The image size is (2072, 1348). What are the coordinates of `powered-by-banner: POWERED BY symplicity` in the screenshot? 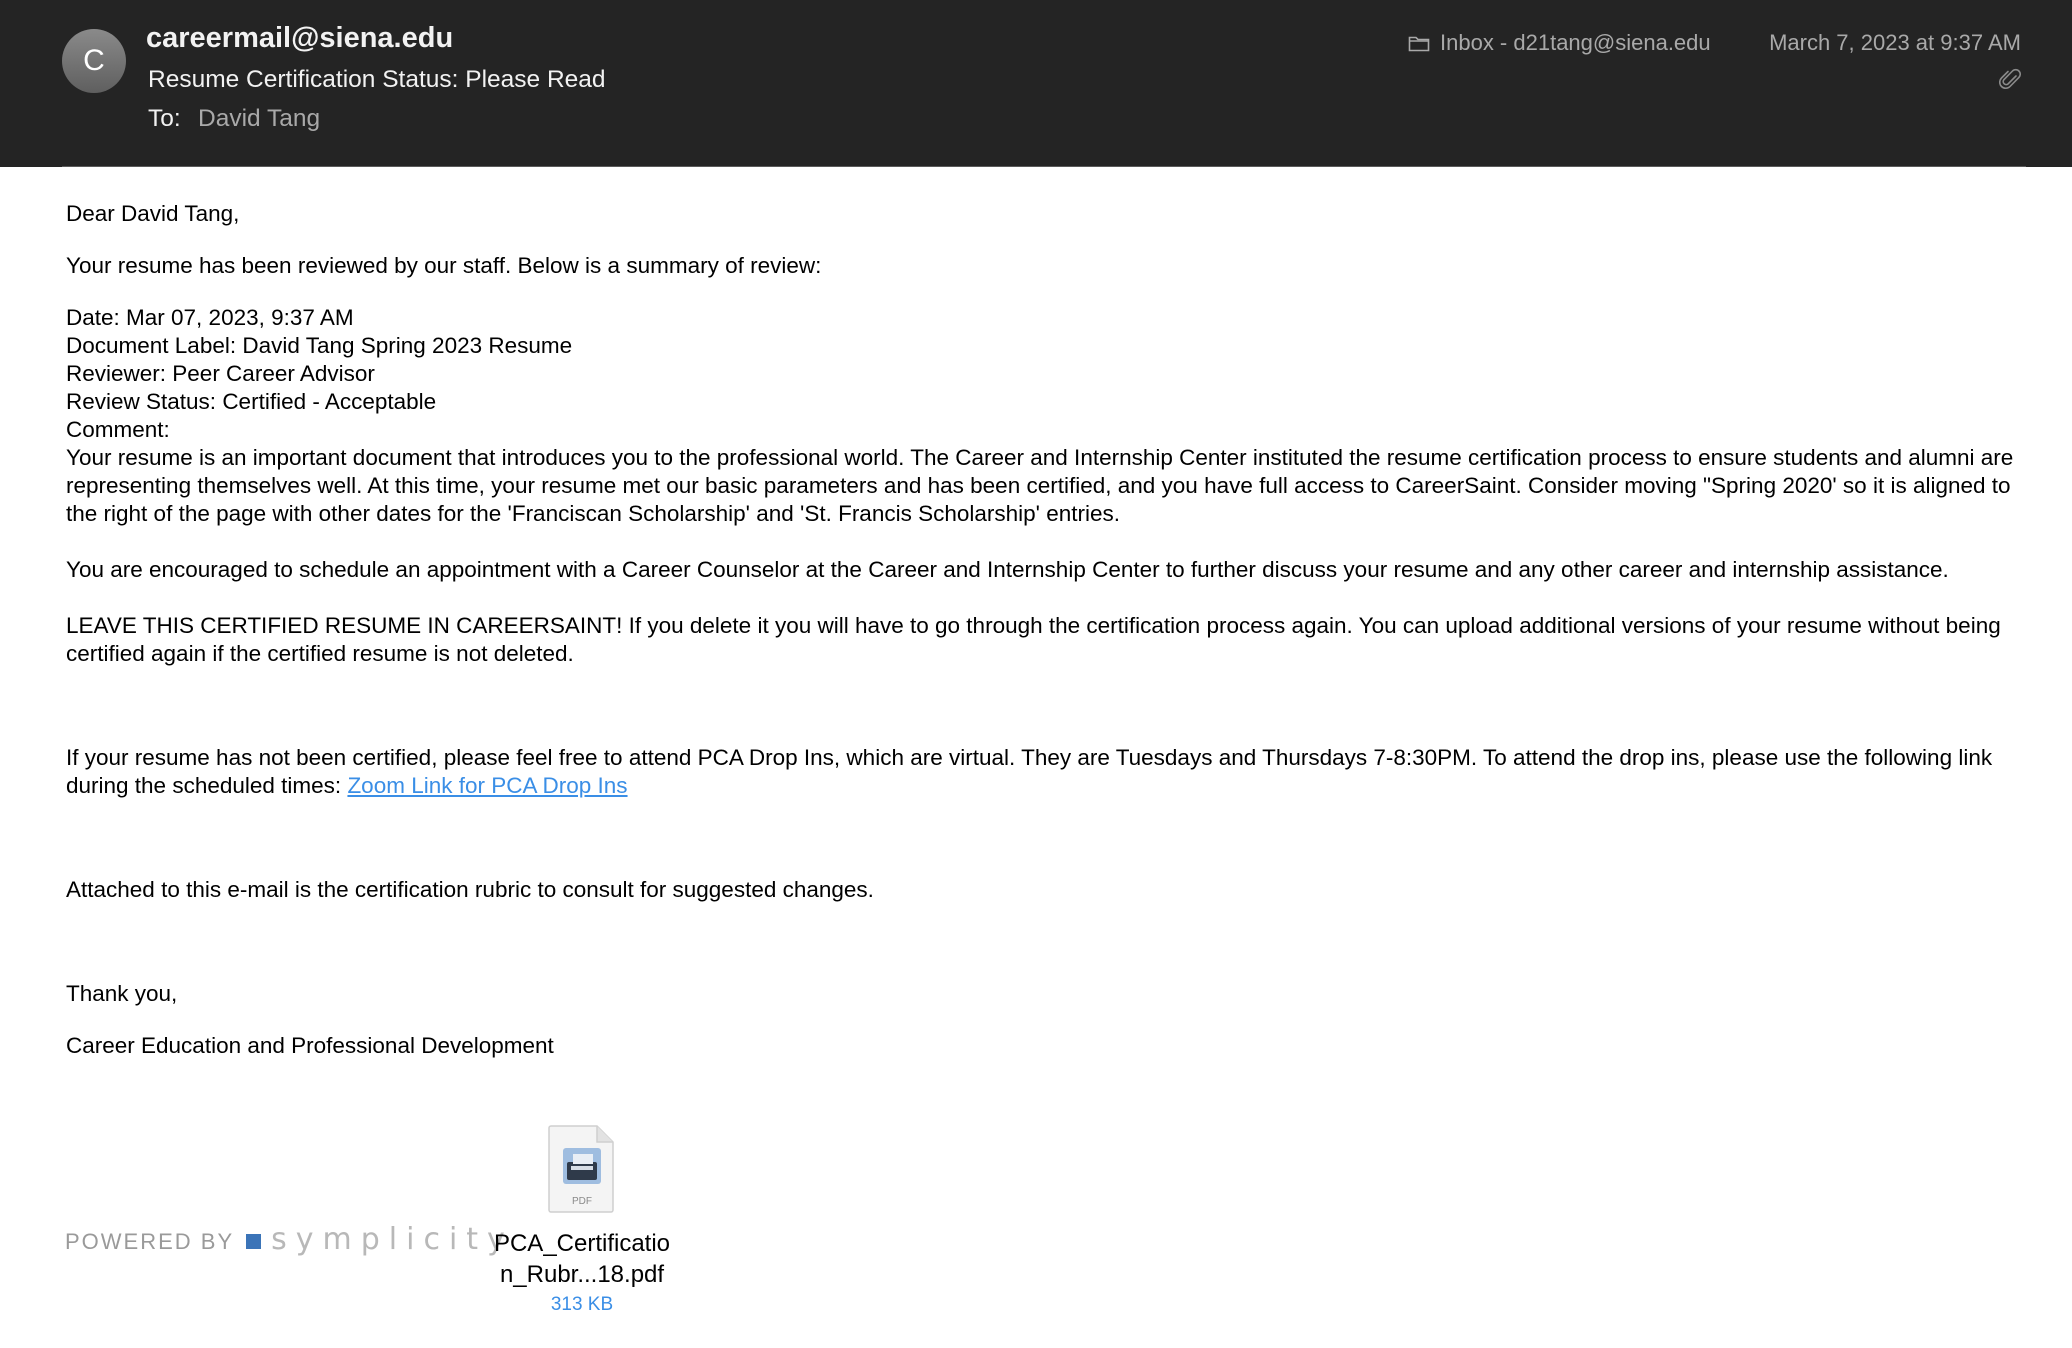 It's located at (289, 1239).